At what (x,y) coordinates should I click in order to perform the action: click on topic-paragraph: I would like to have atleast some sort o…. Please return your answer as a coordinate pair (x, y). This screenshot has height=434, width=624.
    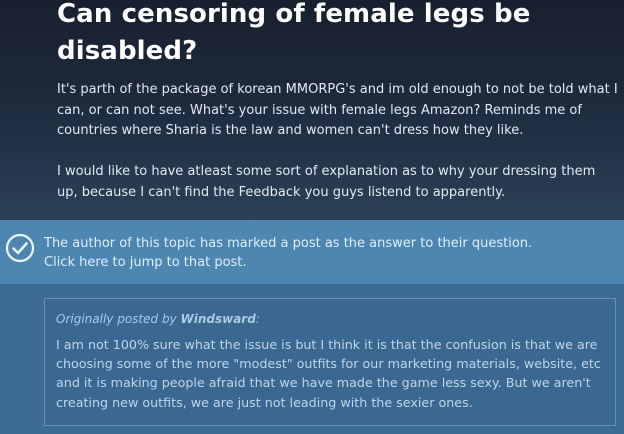
    Looking at the image, I should click on (326, 182).